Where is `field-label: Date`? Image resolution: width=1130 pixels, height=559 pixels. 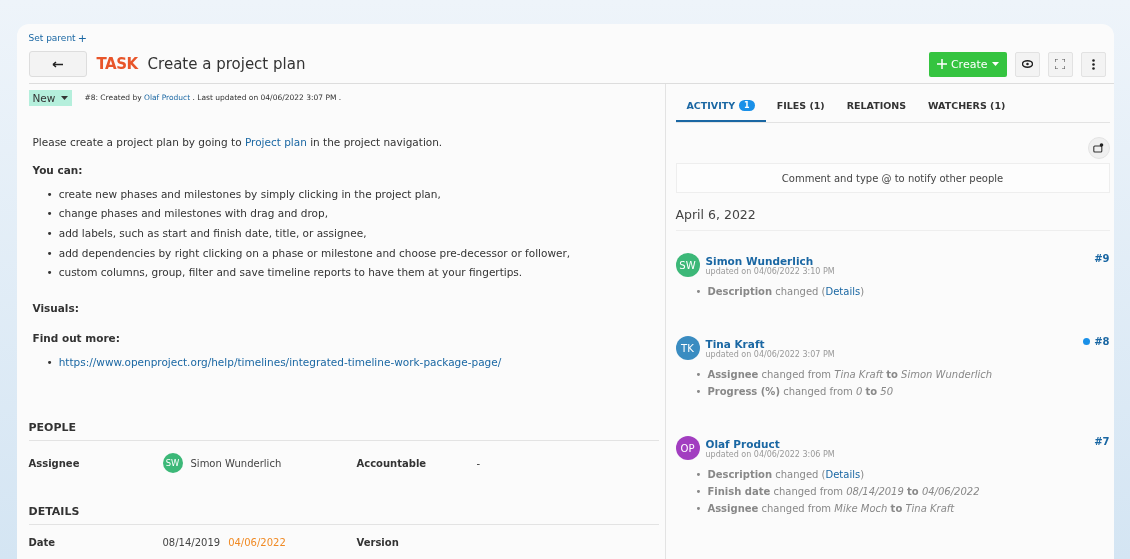
field-label: Date is located at coordinates (42, 543).